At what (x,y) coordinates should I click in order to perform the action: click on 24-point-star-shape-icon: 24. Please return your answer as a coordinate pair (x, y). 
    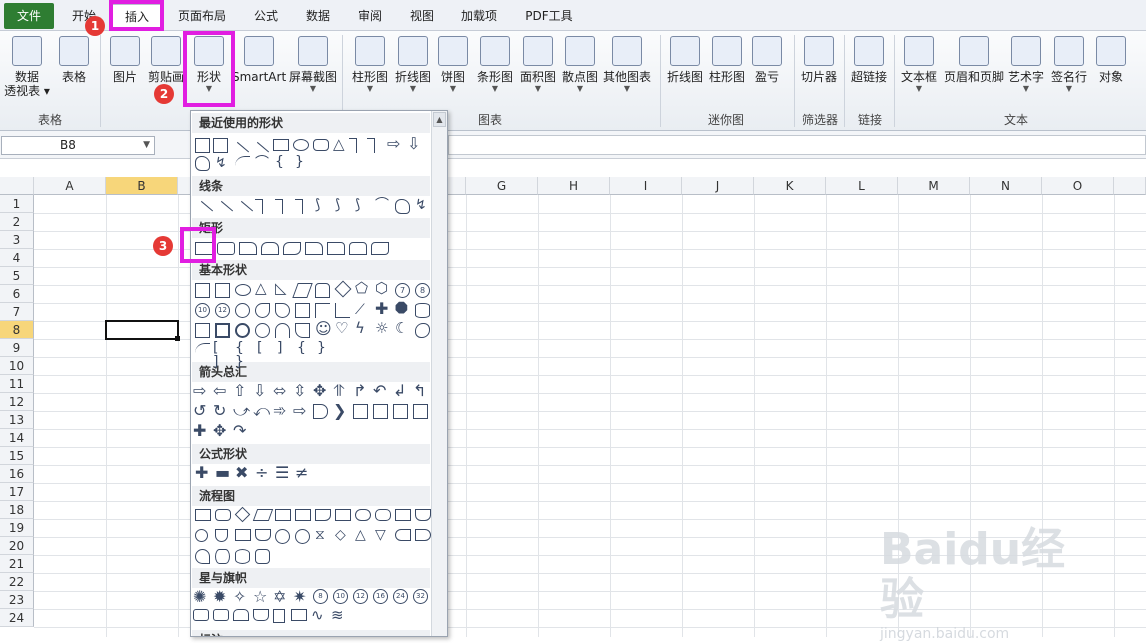
    Looking at the image, I should click on (400, 596).